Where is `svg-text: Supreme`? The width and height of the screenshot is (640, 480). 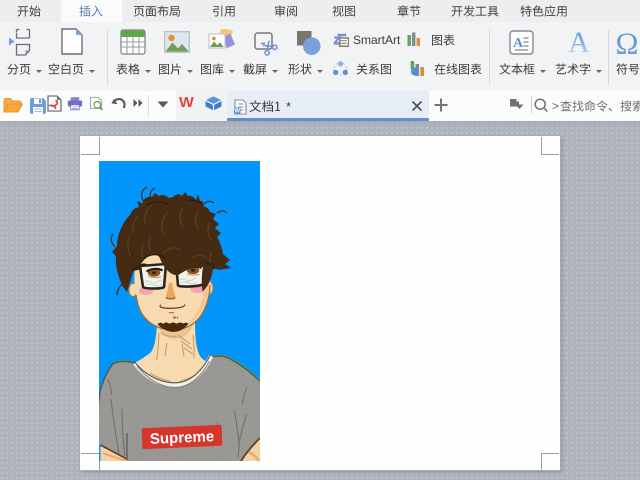 svg-text: Supreme is located at coordinates (182, 438).